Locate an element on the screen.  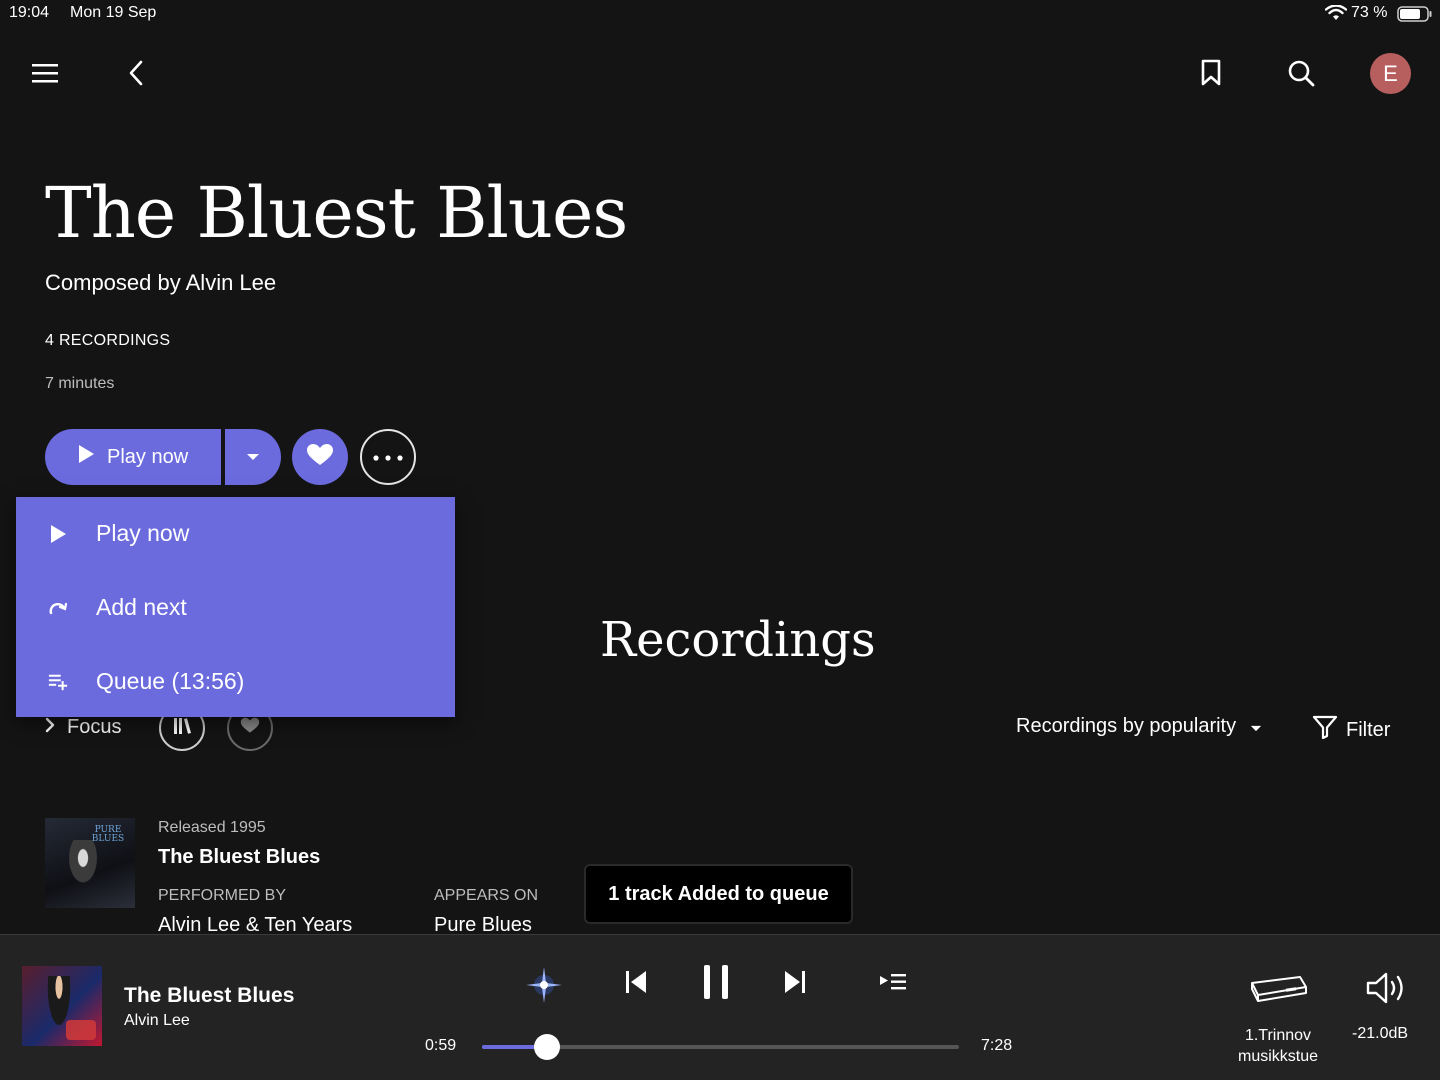
now-playing-art is located at coordinates (62, 1006).